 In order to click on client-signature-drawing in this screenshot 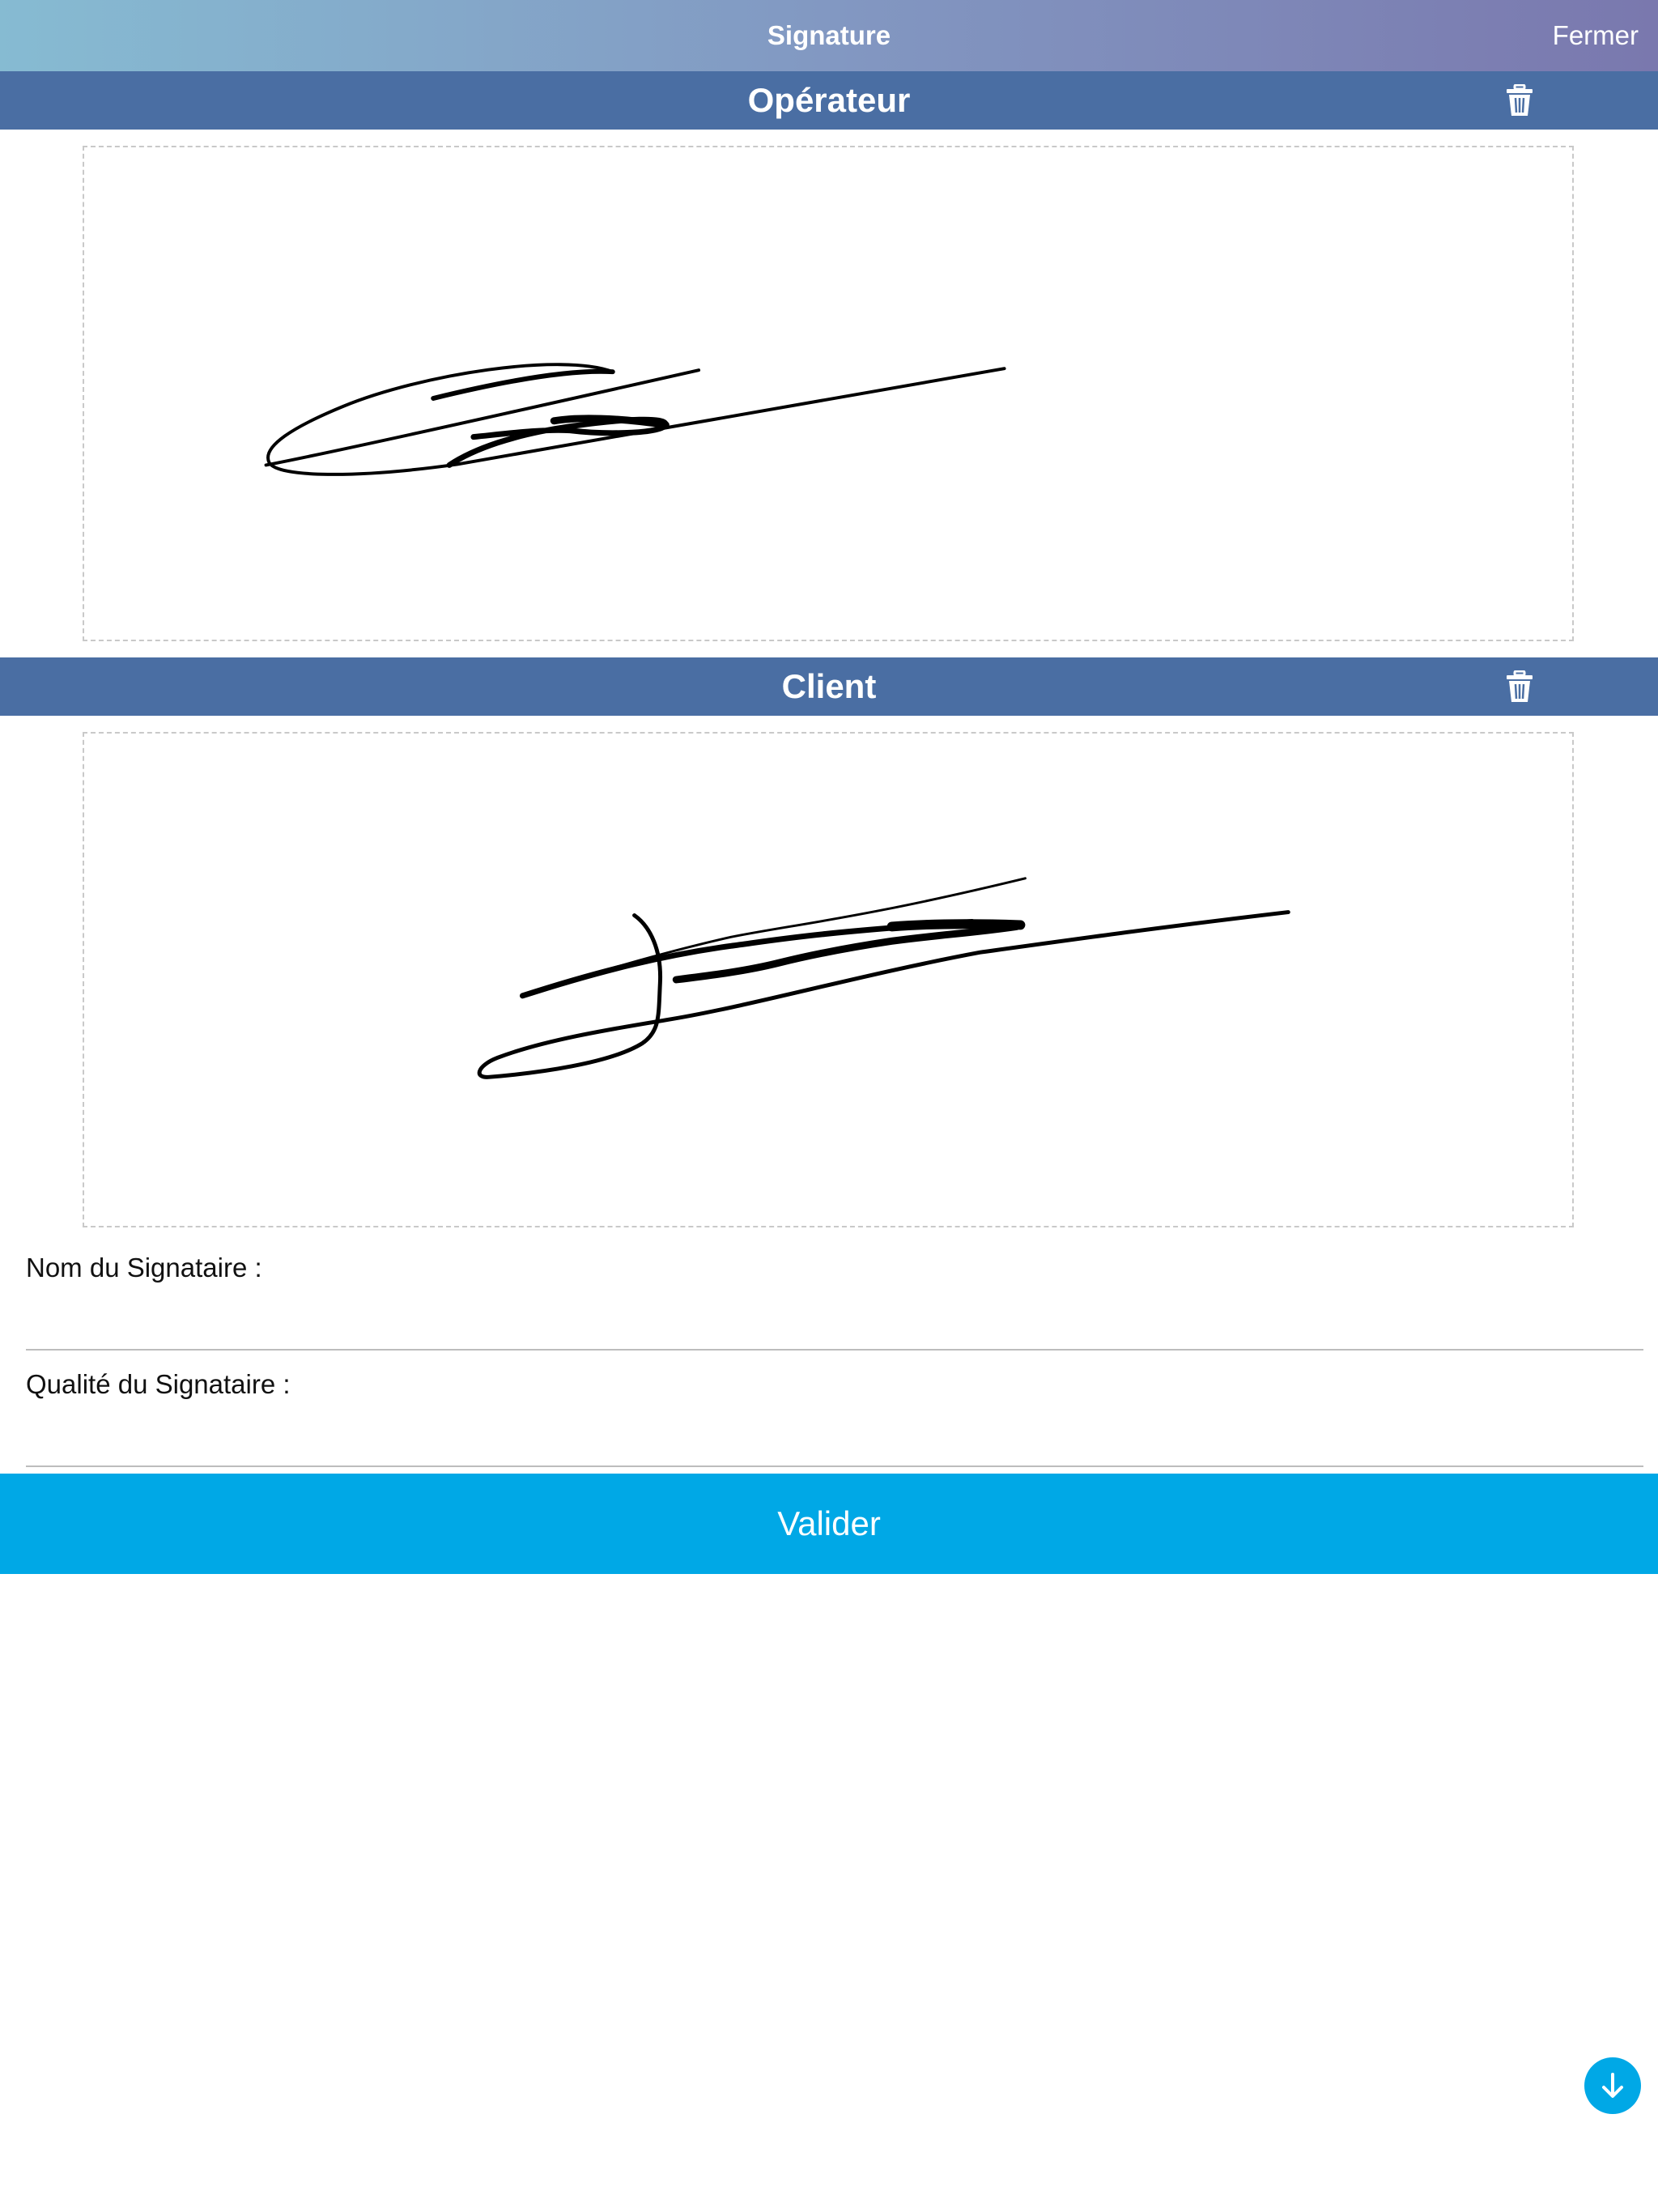, I will do `click(883, 978)`.